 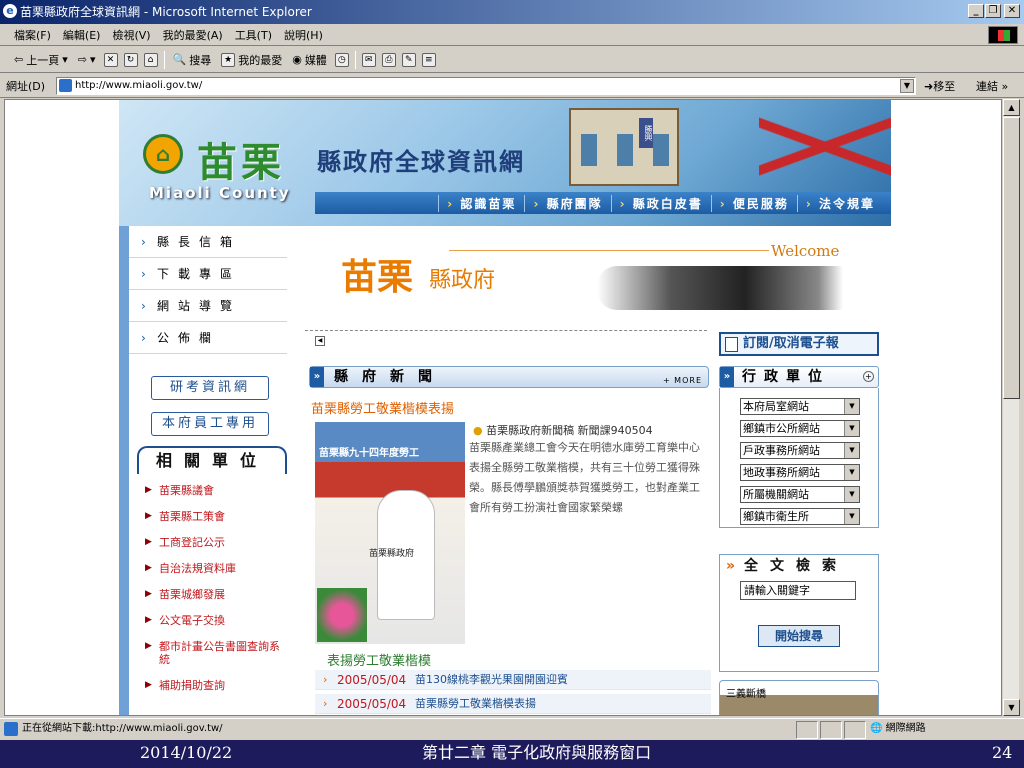 I want to click on footer-title: 第廿二章 電子化政府與服務窗口, so click(x=537, y=752).